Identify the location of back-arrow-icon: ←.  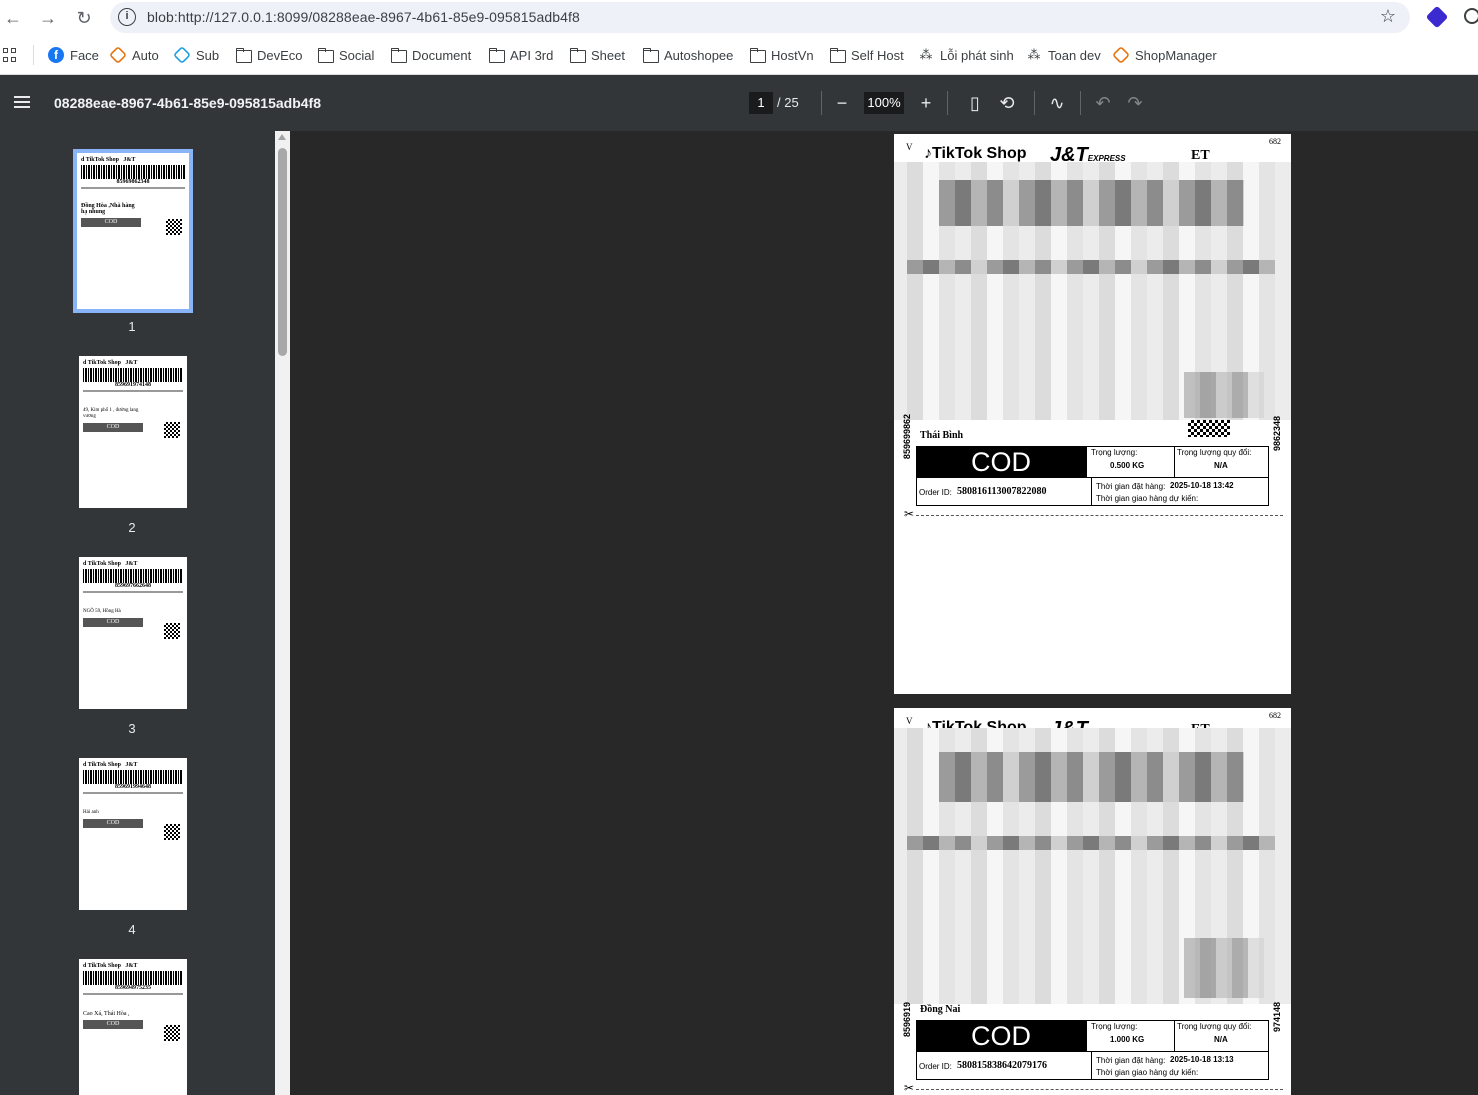
(13, 18).